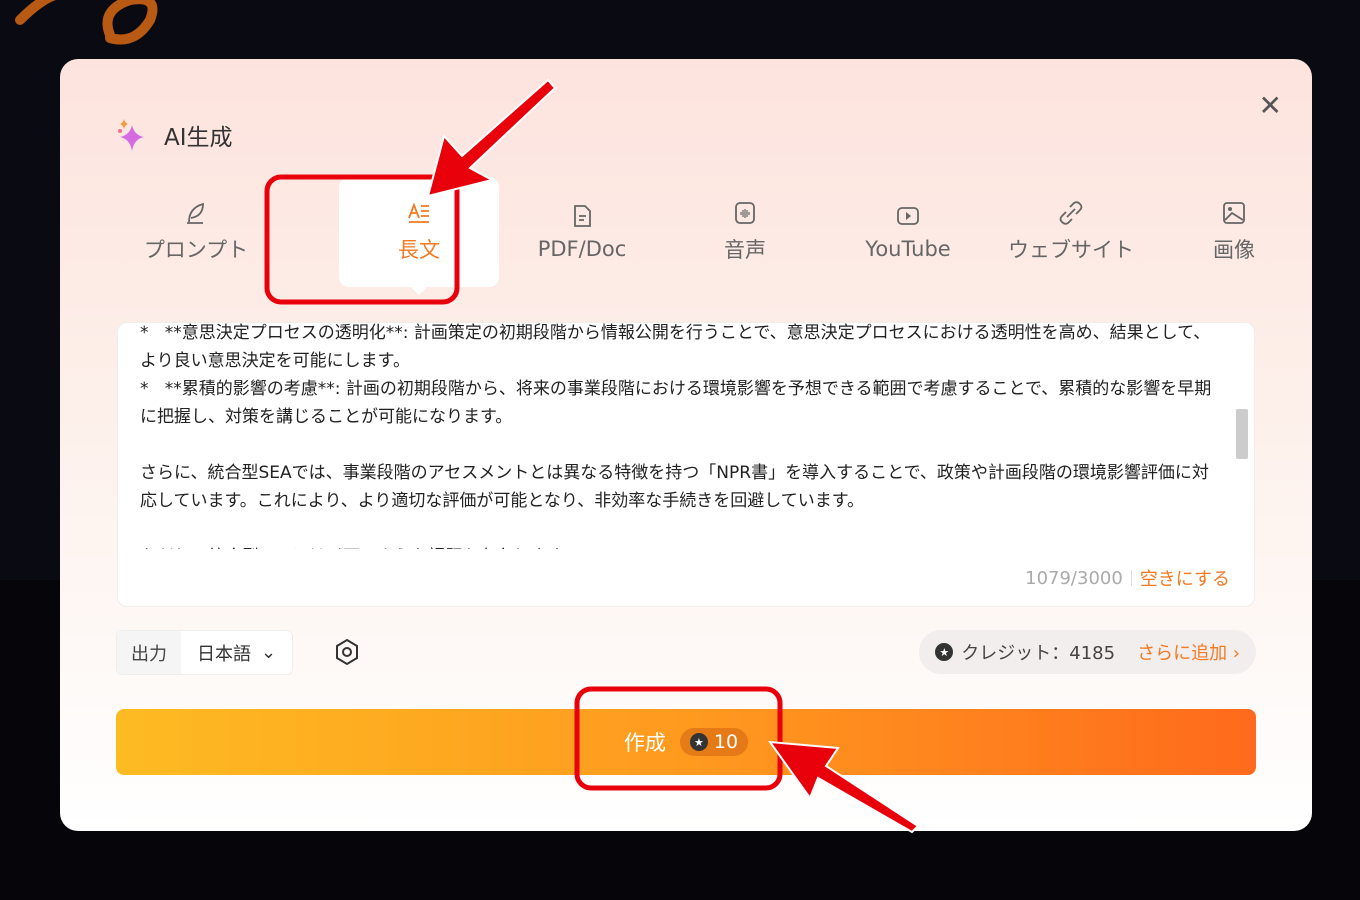 The image size is (1360, 900). Describe the element at coordinates (745, 213) in the screenshot. I see `audio-icon` at that location.